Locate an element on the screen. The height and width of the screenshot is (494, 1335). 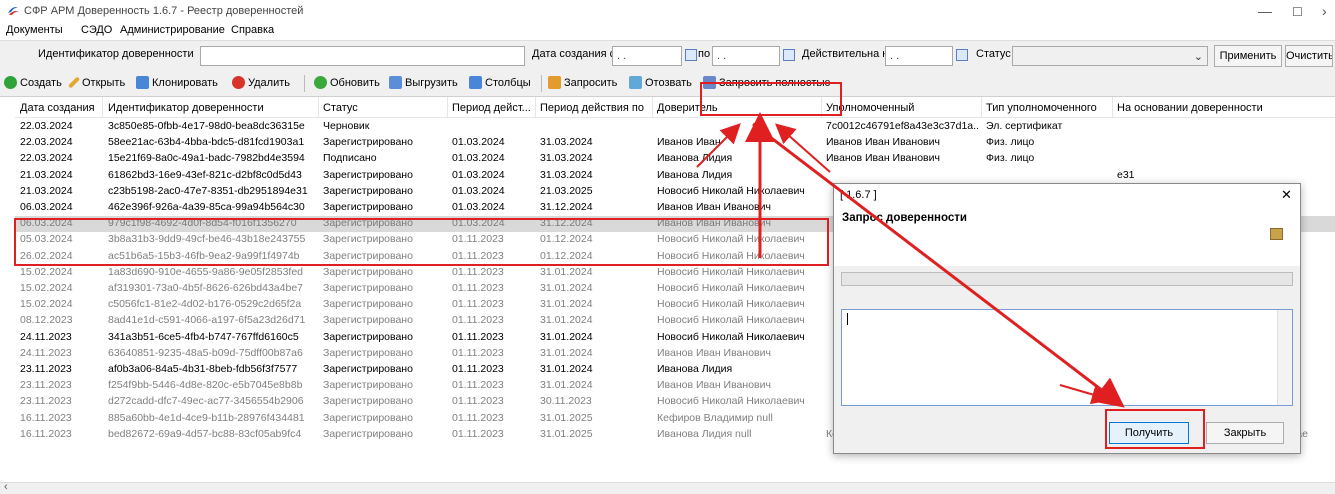
table-cell: 3c850e85-0fbb-4e17-98d0-bea8dc36315e is located at coordinates (206, 126).